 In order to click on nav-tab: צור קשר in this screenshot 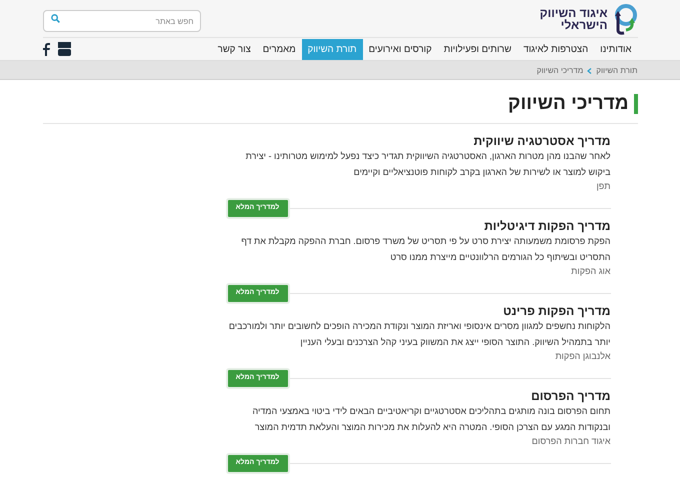, I will do `click(234, 49)`.